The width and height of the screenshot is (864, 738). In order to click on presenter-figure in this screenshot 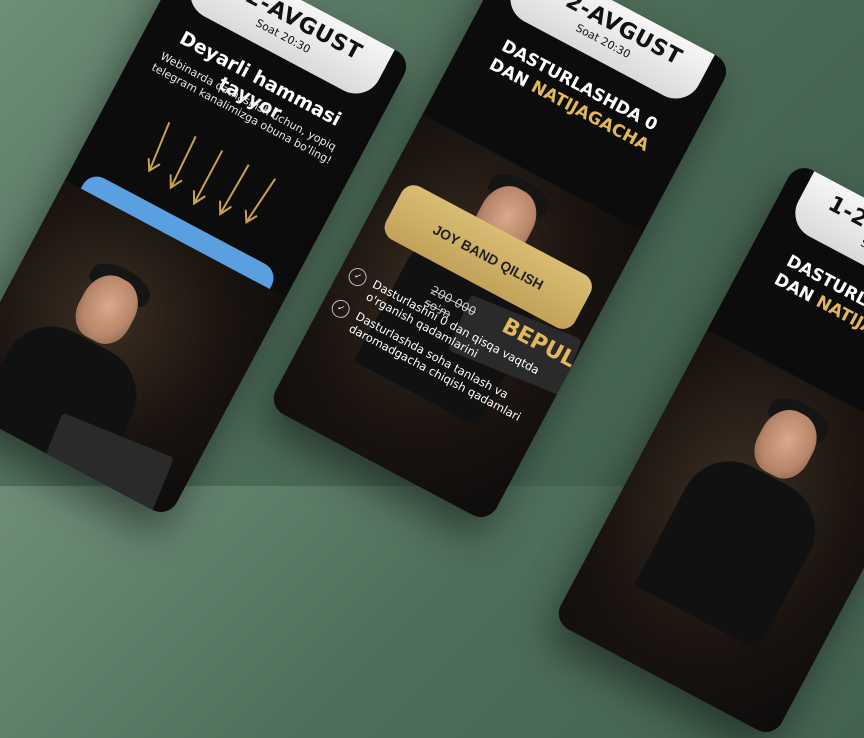, I will do `click(748, 516)`.